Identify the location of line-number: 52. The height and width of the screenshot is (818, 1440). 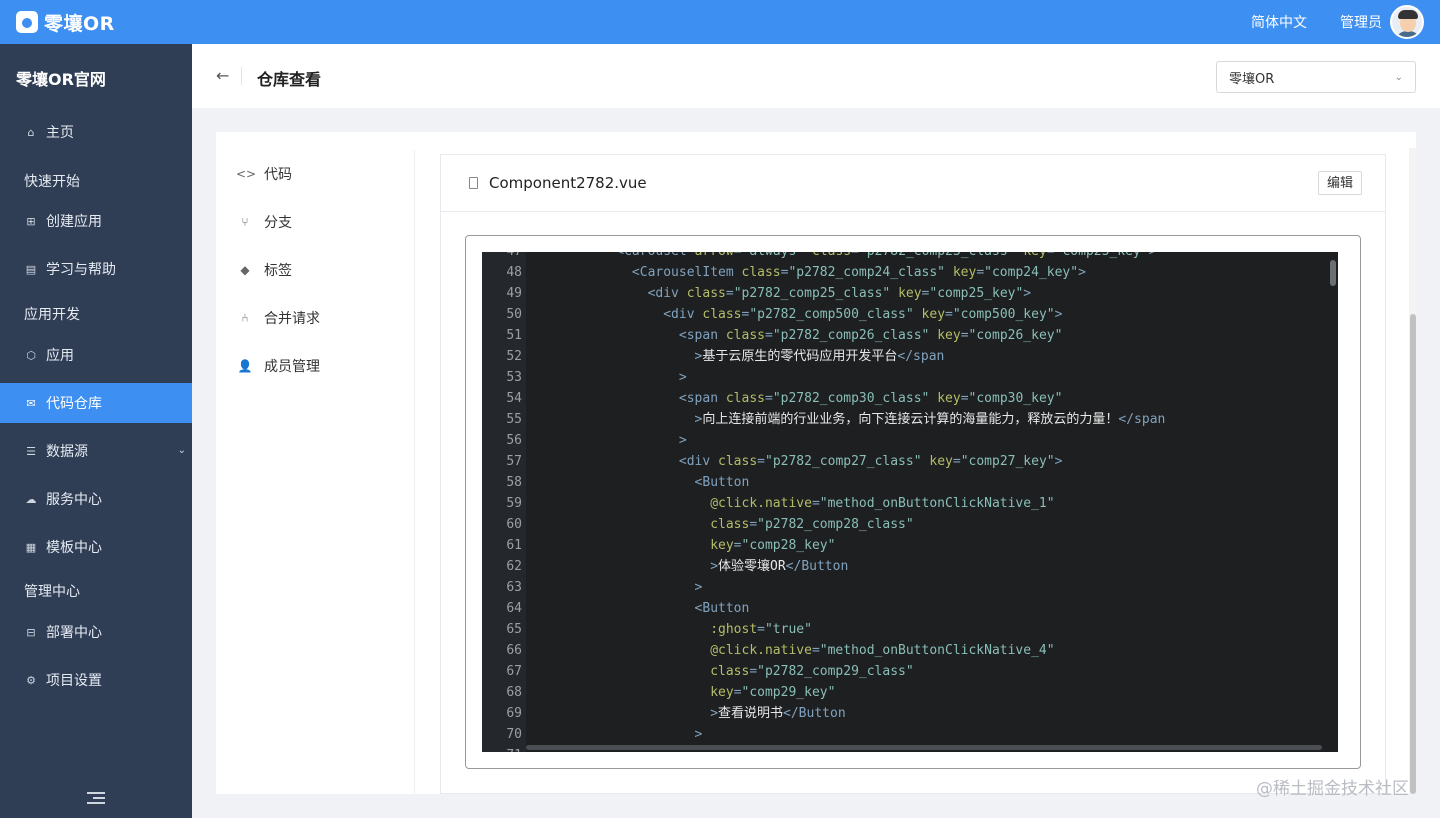
(514, 356).